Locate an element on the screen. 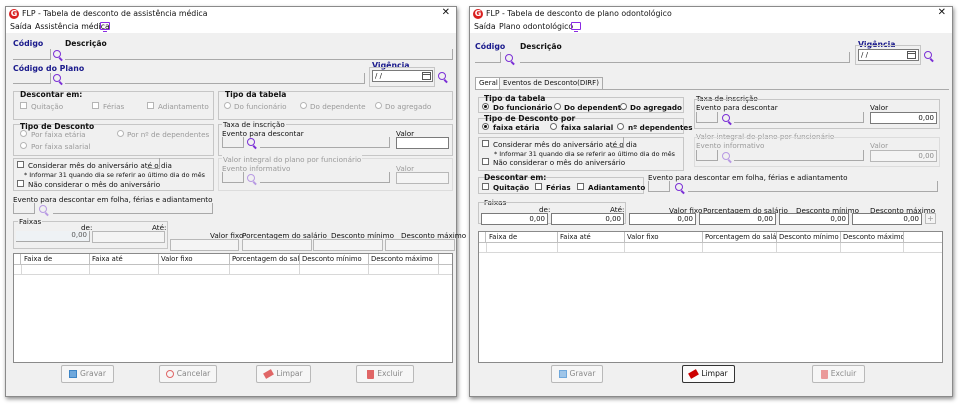  left-close-button: ✕ is located at coordinates (446, 12).